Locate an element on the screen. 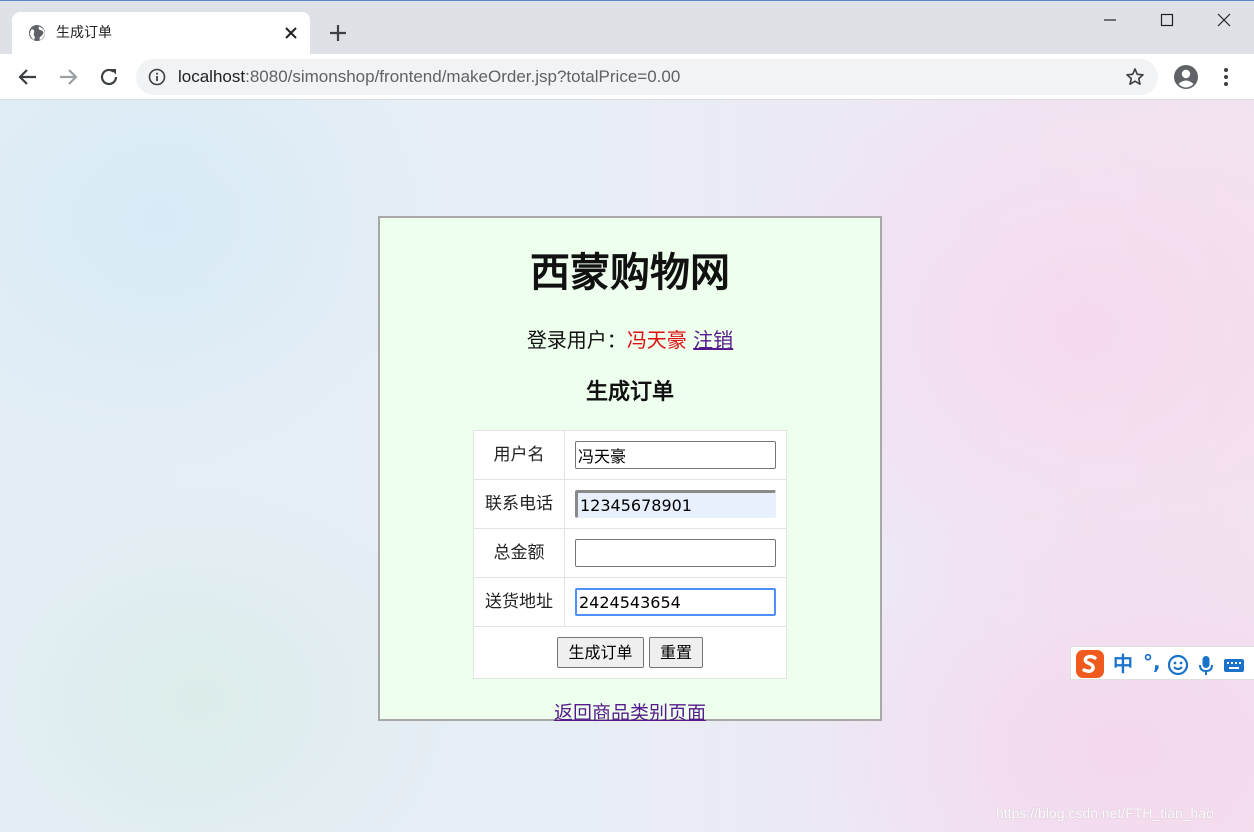 The height and width of the screenshot is (832, 1254). site-title: 西蒙购物网 is located at coordinates (630, 273).